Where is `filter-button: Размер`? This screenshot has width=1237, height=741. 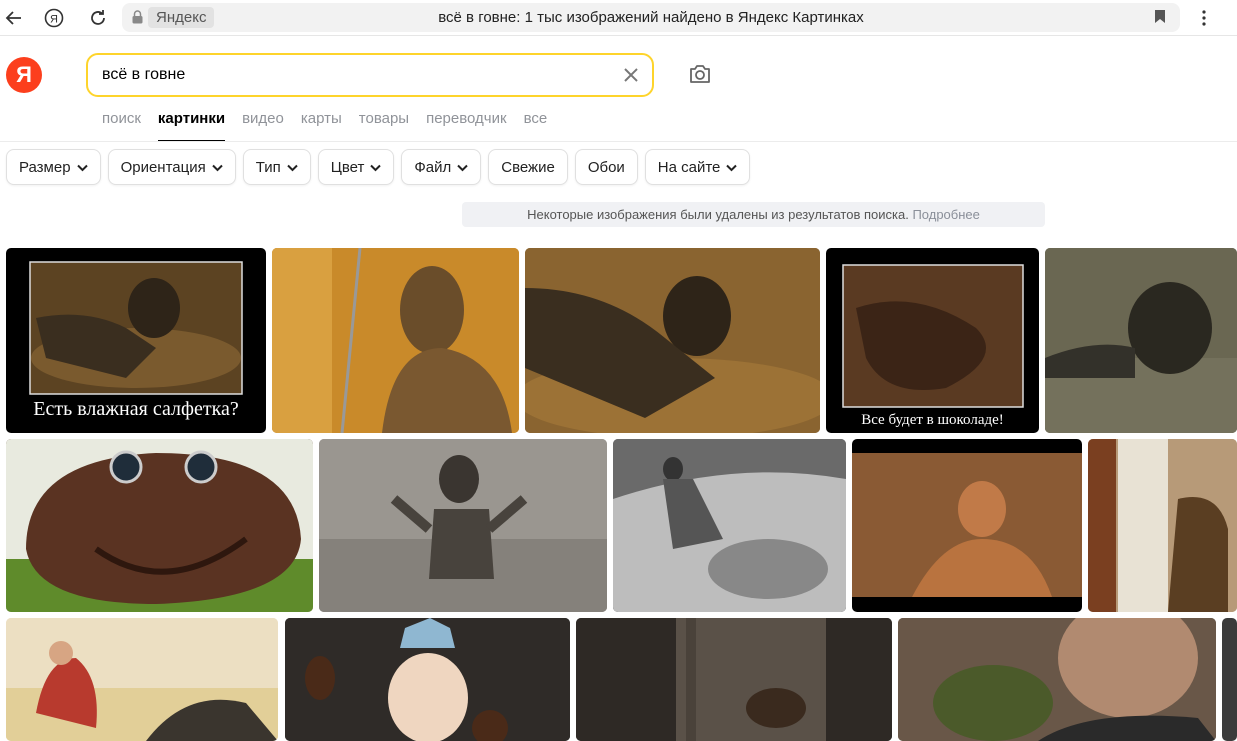 filter-button: Размер is located at coordinates (53, 167).